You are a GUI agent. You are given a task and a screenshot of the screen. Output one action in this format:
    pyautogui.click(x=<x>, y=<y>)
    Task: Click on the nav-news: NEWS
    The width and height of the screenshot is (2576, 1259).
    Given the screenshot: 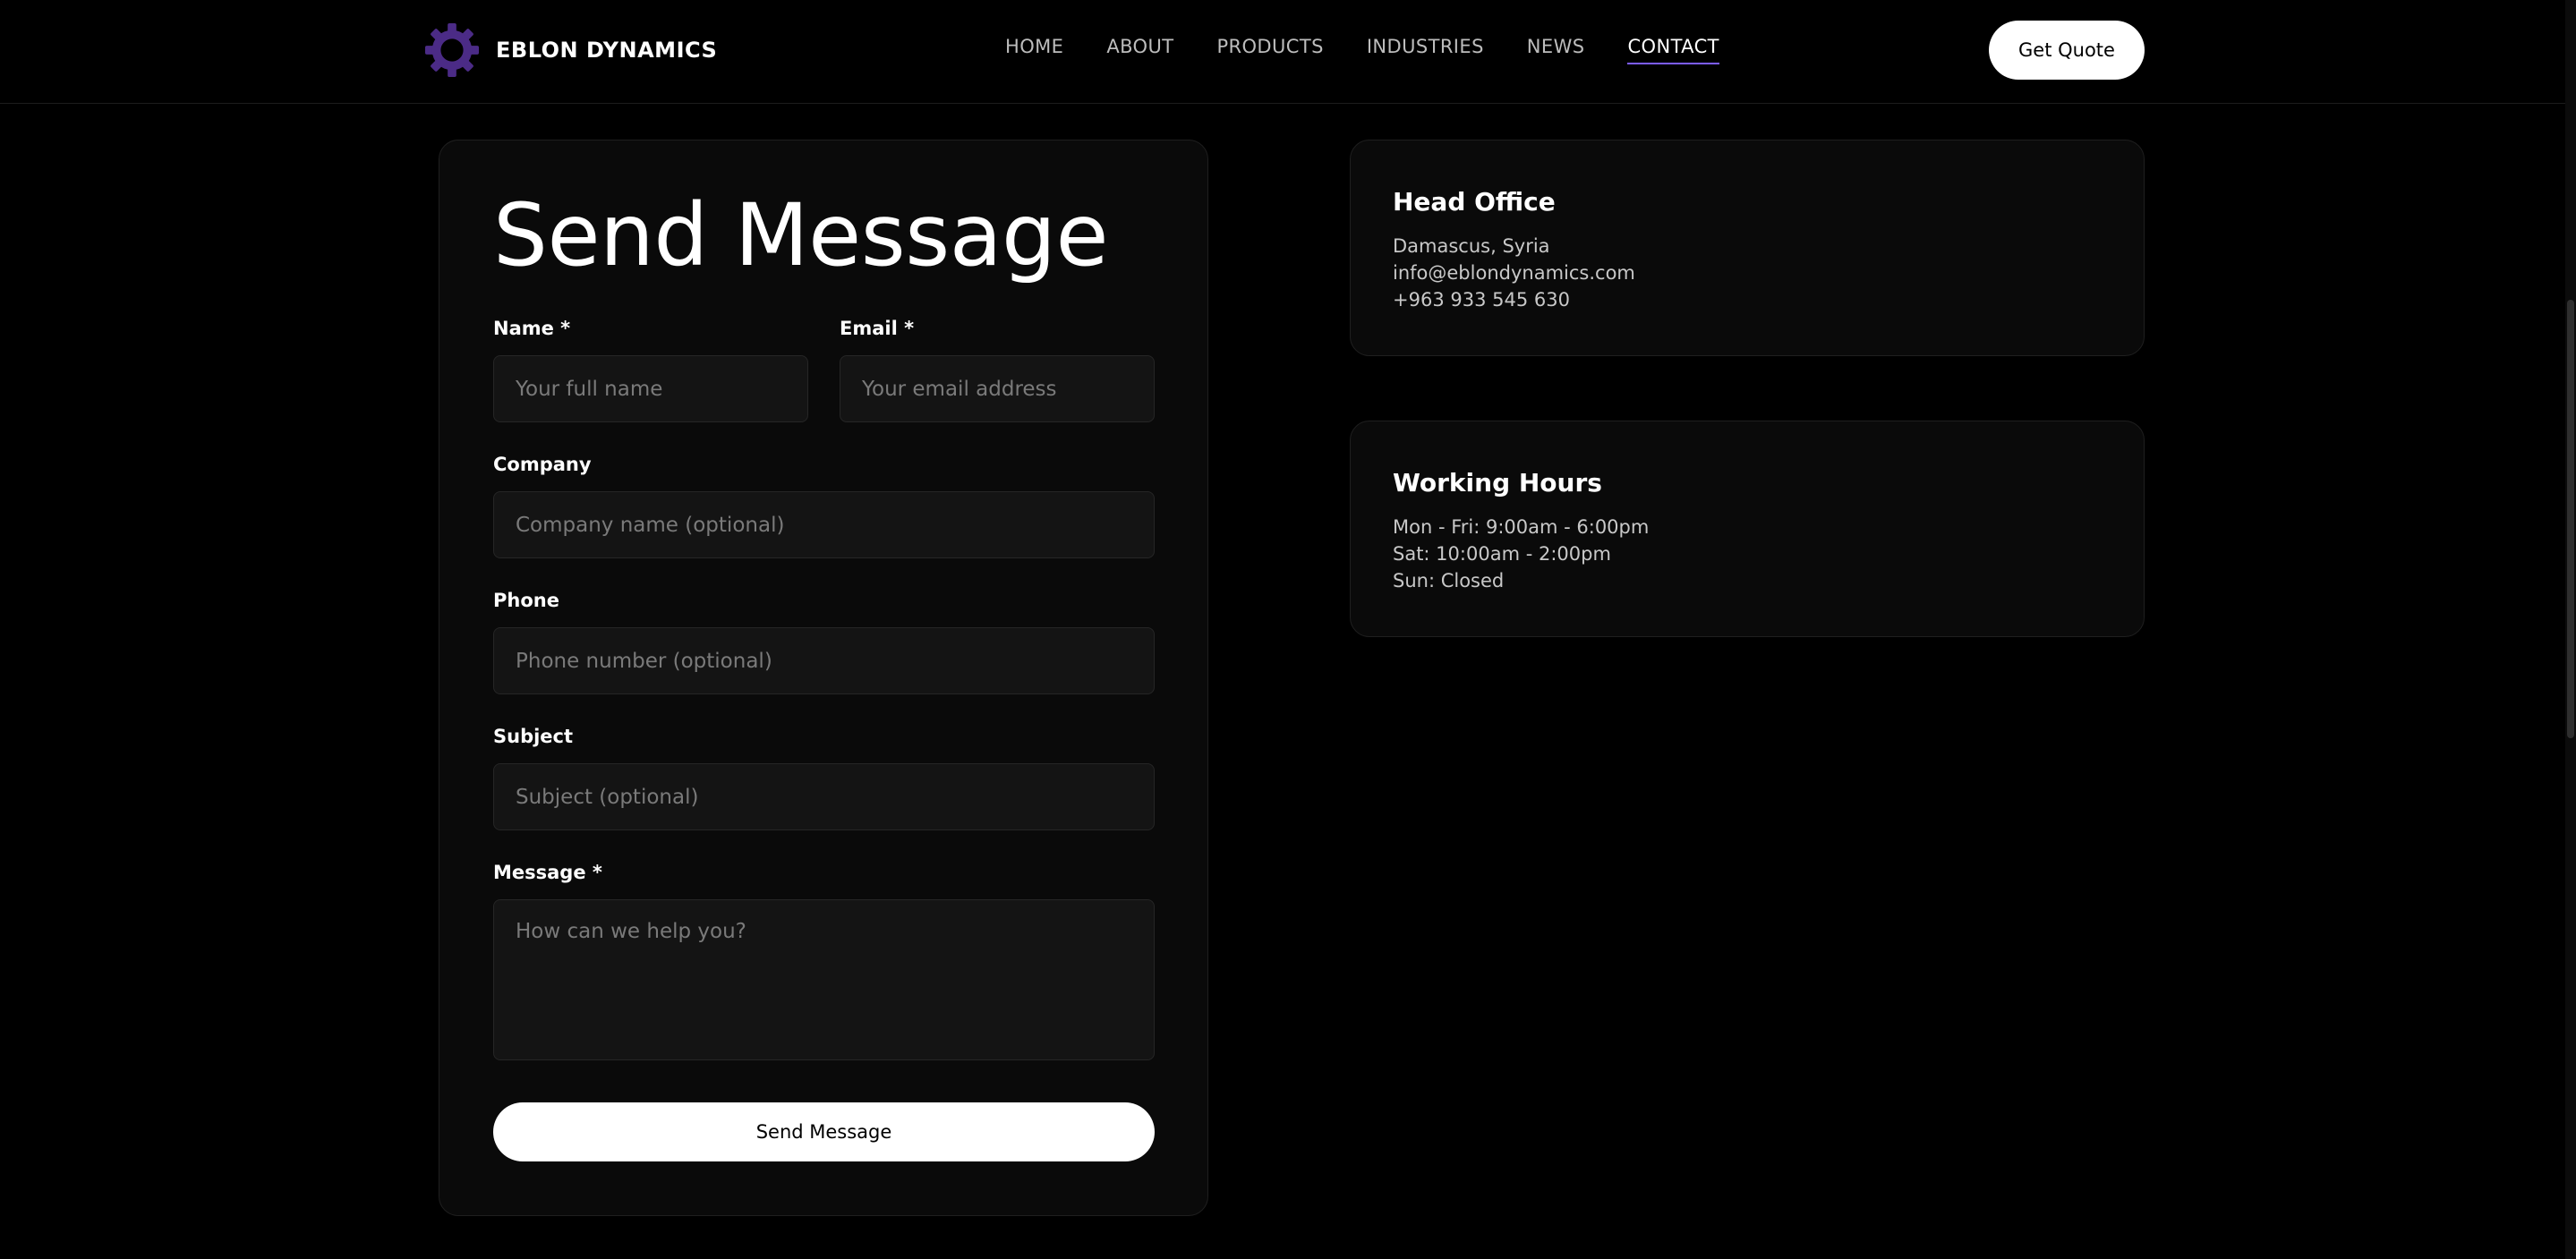 What is the action you would take?
    pyautogui.click(x=1556, y=50)
    